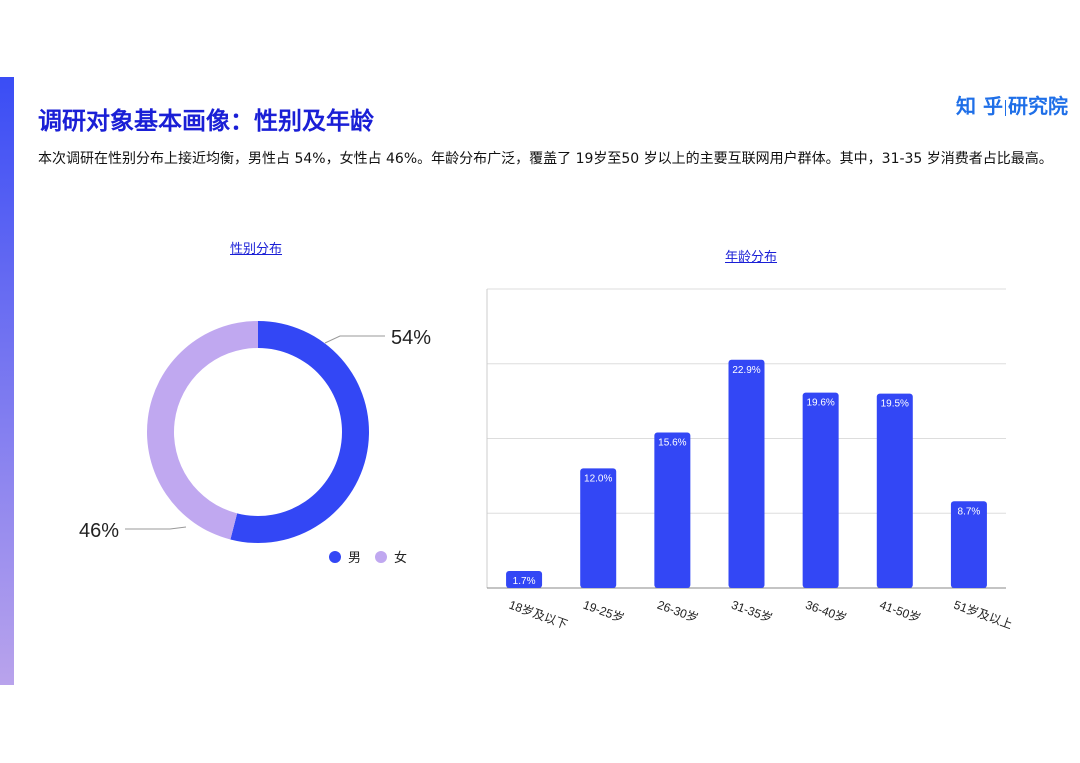  What do you see at coordinates (677, 611) in the screenshot?
I see `x-tick-label-2: 26-30岁` at bounding box center [677, 611].